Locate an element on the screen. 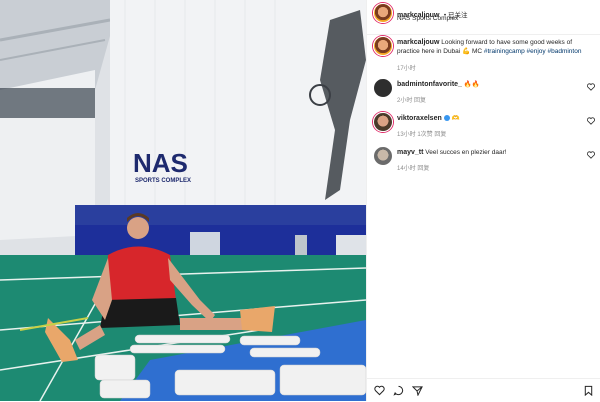 The width and height of the screenshot is (600, 402). caption-emoji: 💪 is located at coordinates (466, 51).